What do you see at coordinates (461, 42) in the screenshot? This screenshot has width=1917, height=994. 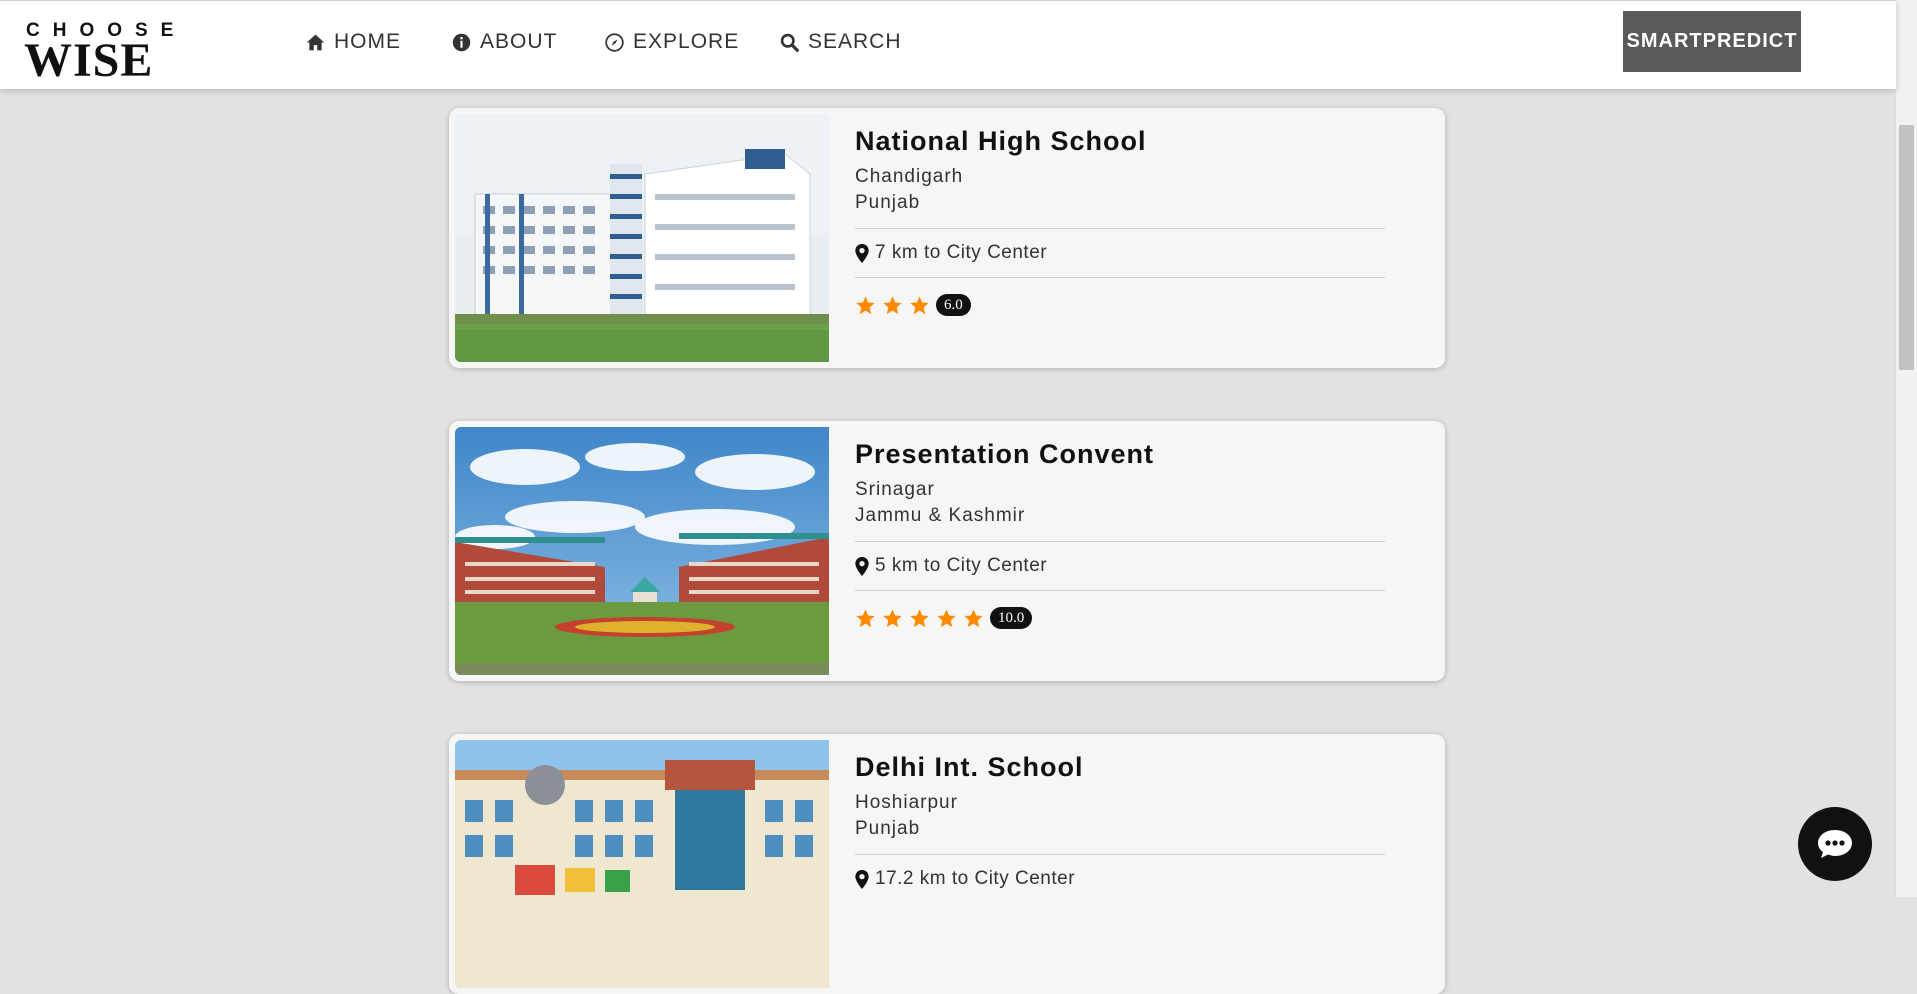 I see `info-icon` at bounding box center [461, 42].